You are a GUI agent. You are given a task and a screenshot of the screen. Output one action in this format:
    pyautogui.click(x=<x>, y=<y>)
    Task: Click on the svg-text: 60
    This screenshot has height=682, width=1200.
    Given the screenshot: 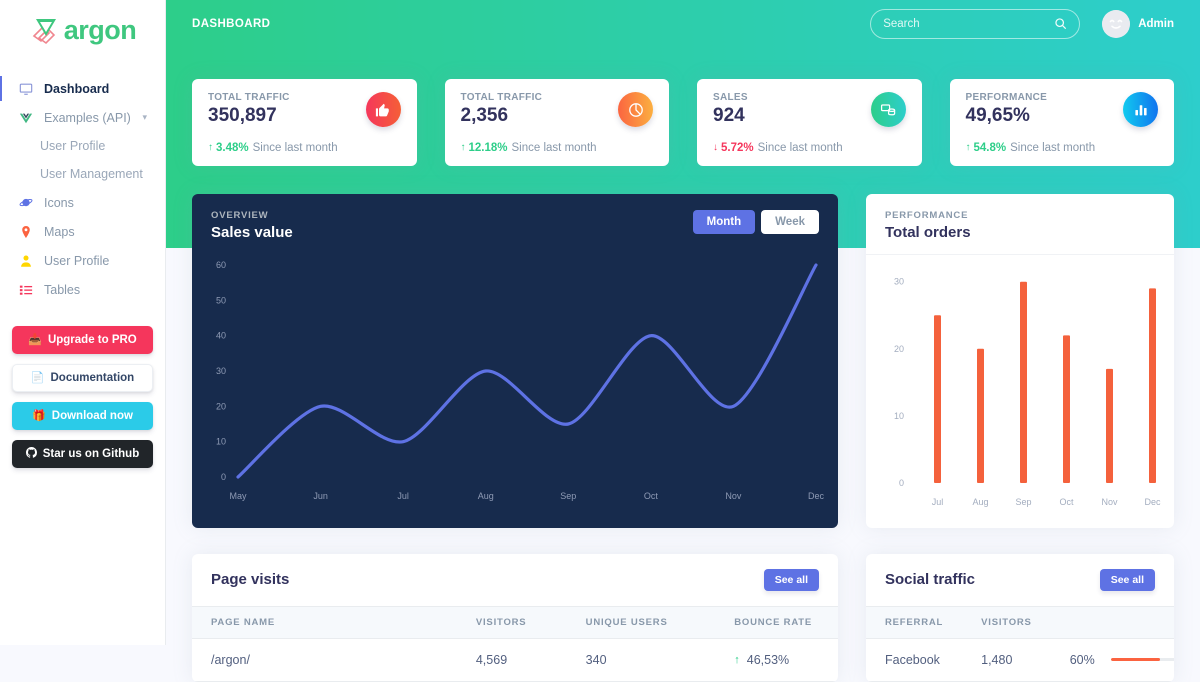 What is the action you would take?
    pyautogui.click(x=221, y=265)
    